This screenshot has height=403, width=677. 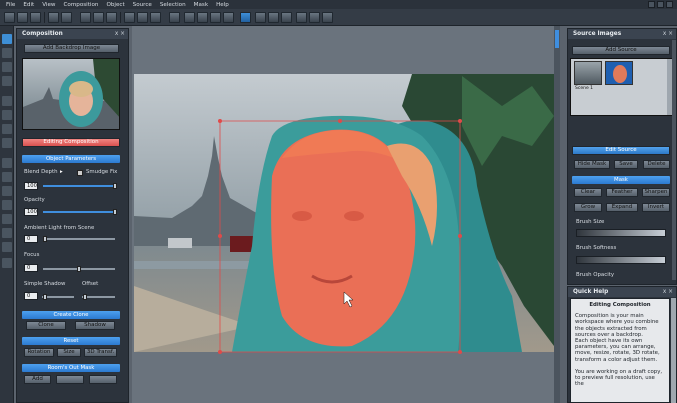 What do you see at coordinates (61, 172) in the screenshot?
I see `blend-depth-arrow-icon: ▸` at bounding box center [61, 172].